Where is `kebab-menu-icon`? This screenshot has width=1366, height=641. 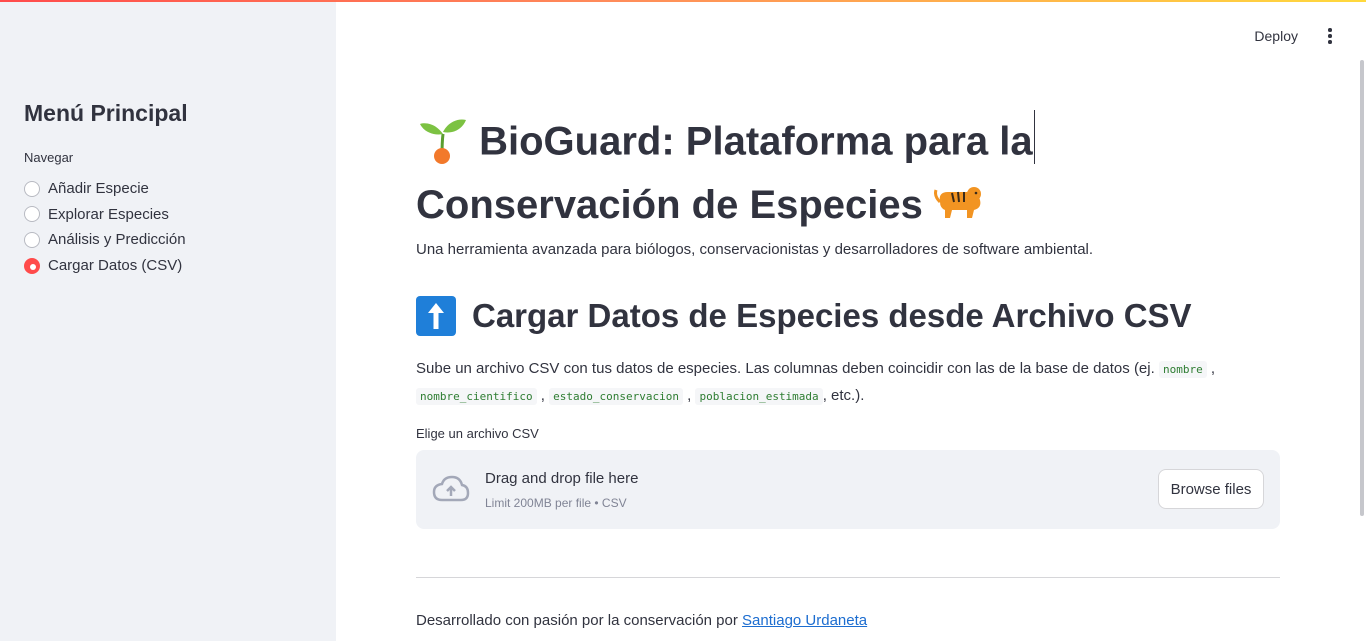 kebab-menu-icon is located at coordinates (1330, 36).